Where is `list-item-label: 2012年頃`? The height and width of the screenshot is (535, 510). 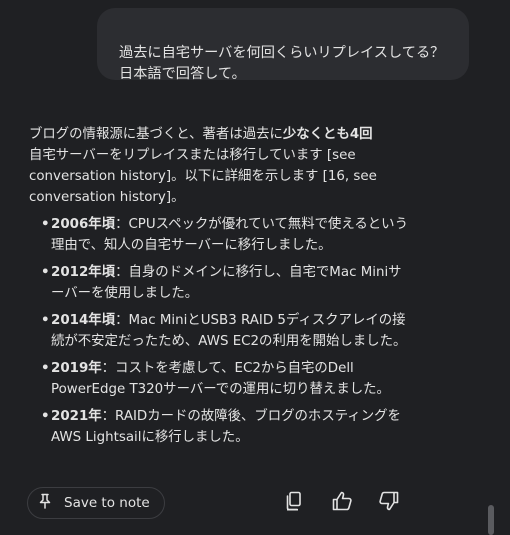 list-item-label: 2012年頃 is located at coordinates (83, 272).